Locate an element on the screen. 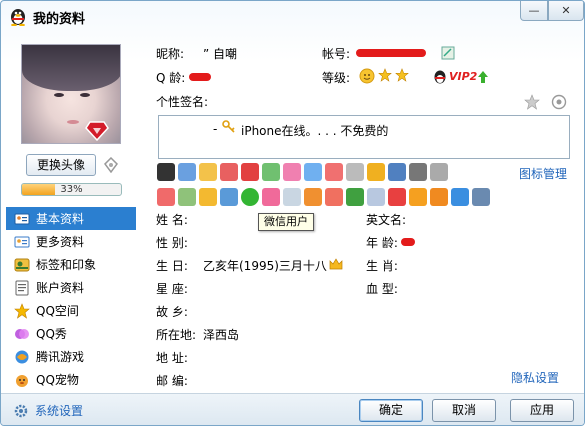 This screenshot has height=426, width=585. birthday-label: 生 日: is located at coordinates (172, 266).